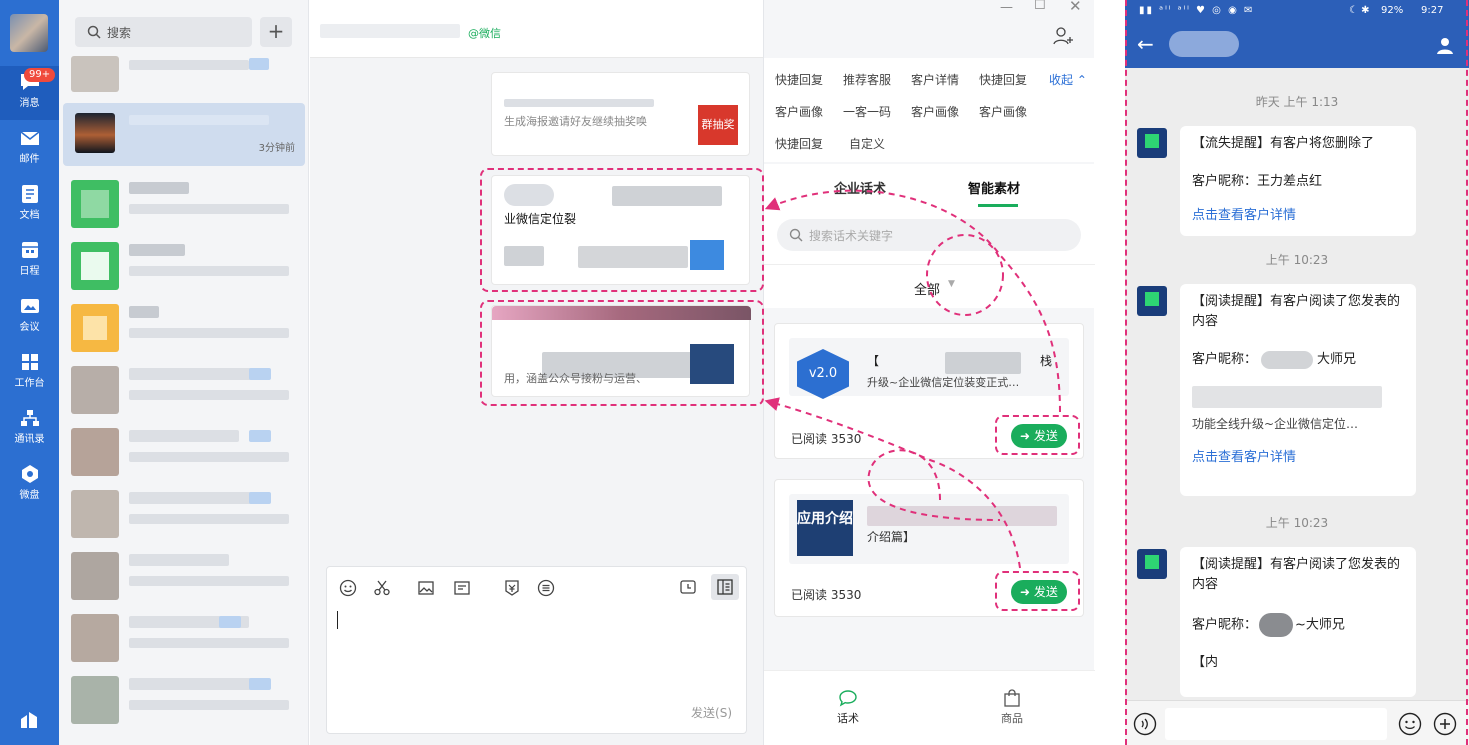 This screenshot has height=745, width=1469. I want to click on annotation-arrows, so click(912, 379).